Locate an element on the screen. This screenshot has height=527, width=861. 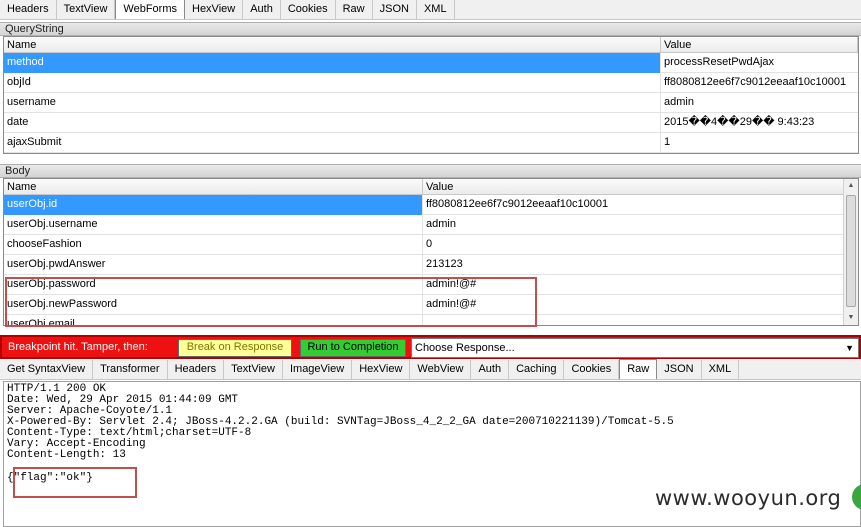
row-name: userObj.email is located at coordinates (213, 320).